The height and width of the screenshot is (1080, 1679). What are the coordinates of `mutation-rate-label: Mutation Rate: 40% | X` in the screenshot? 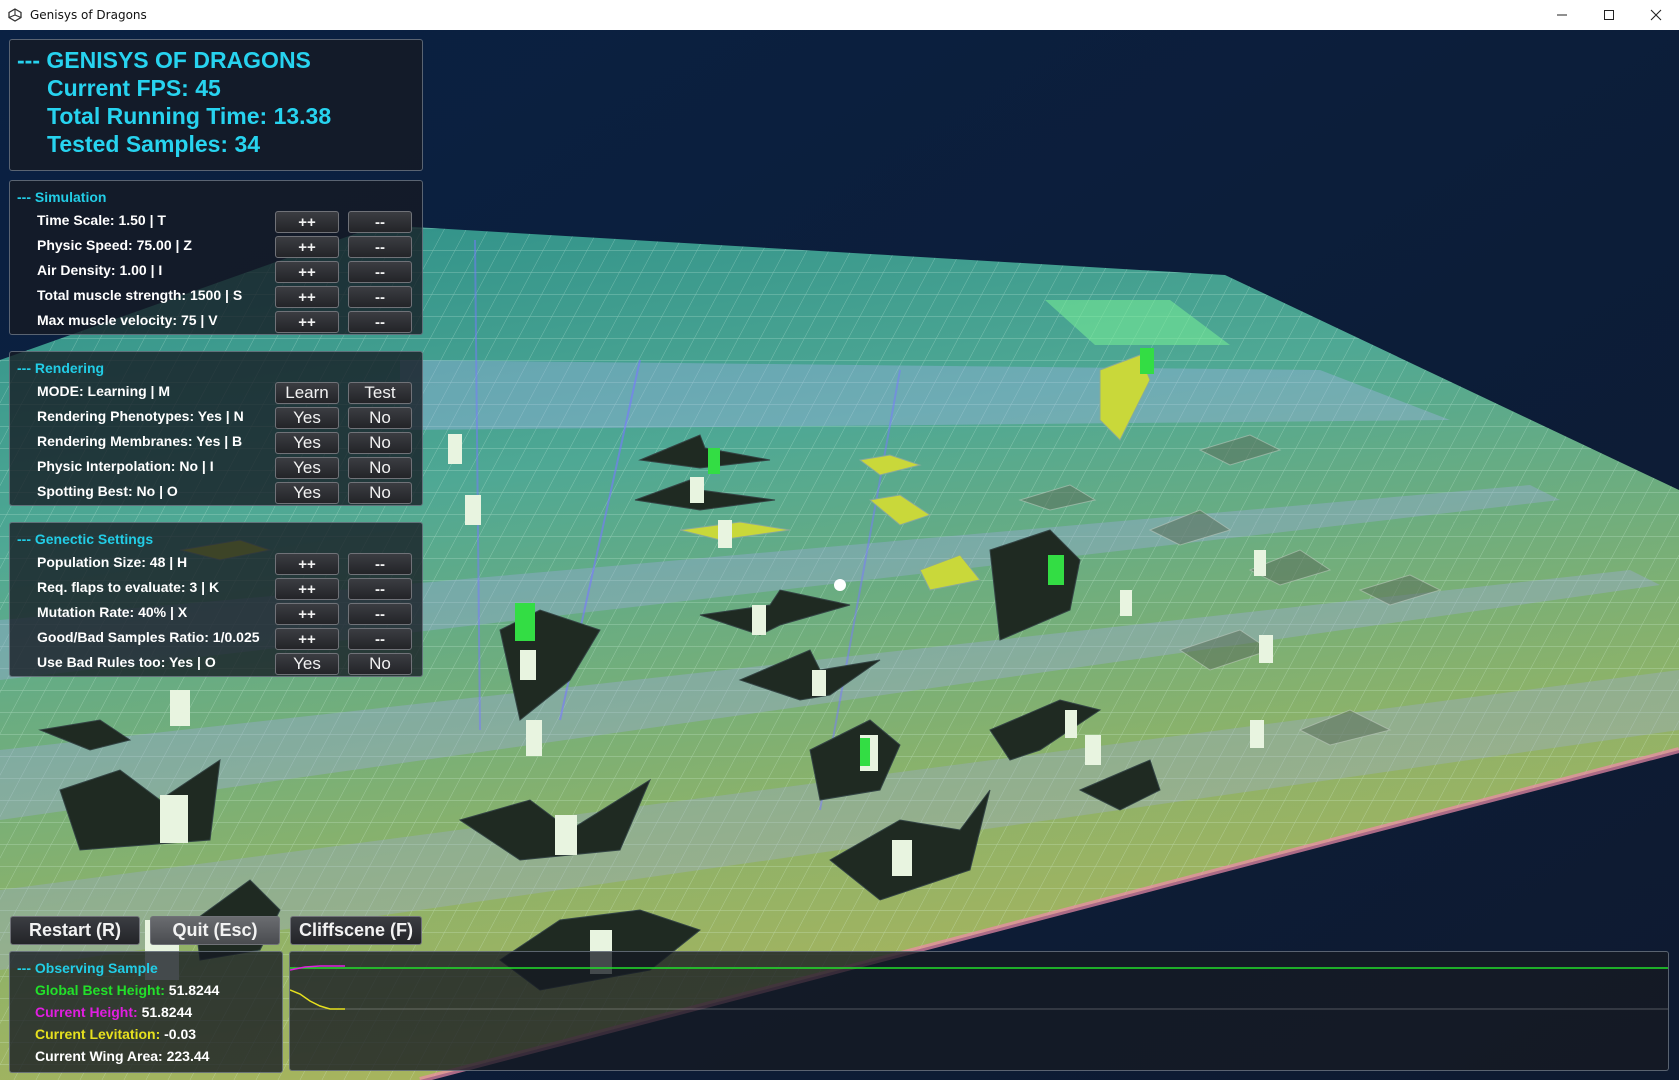 It's located at (112, 612).